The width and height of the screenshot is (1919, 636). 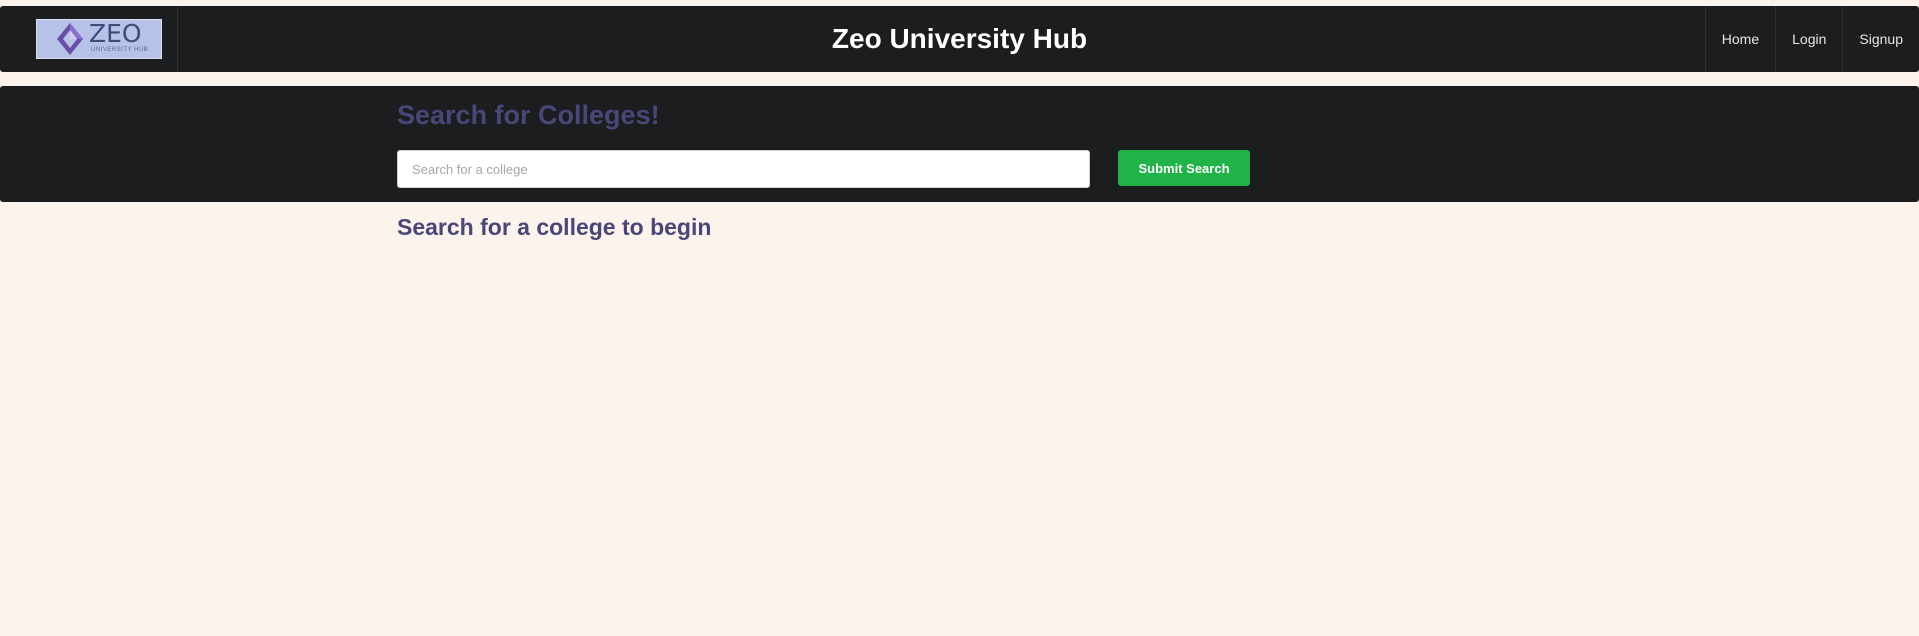 What do you see at coordinates (1880, 39) in the screenshot?
I see `nav-signup-link: Signup` at bounding box center [1880, 39].